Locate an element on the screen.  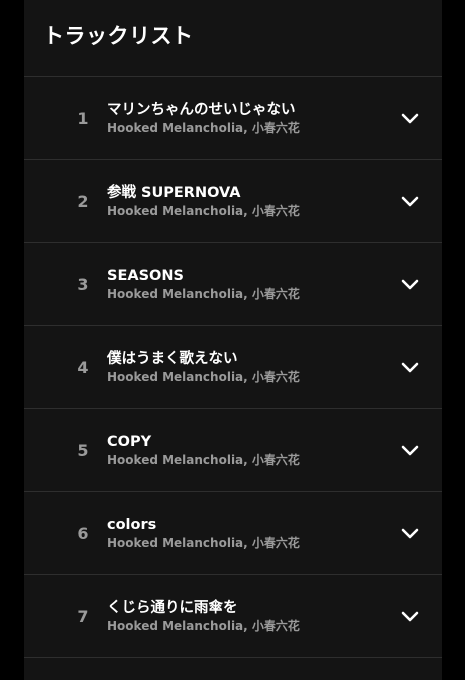
track-number: 3 is located at coordinates (83, 284).